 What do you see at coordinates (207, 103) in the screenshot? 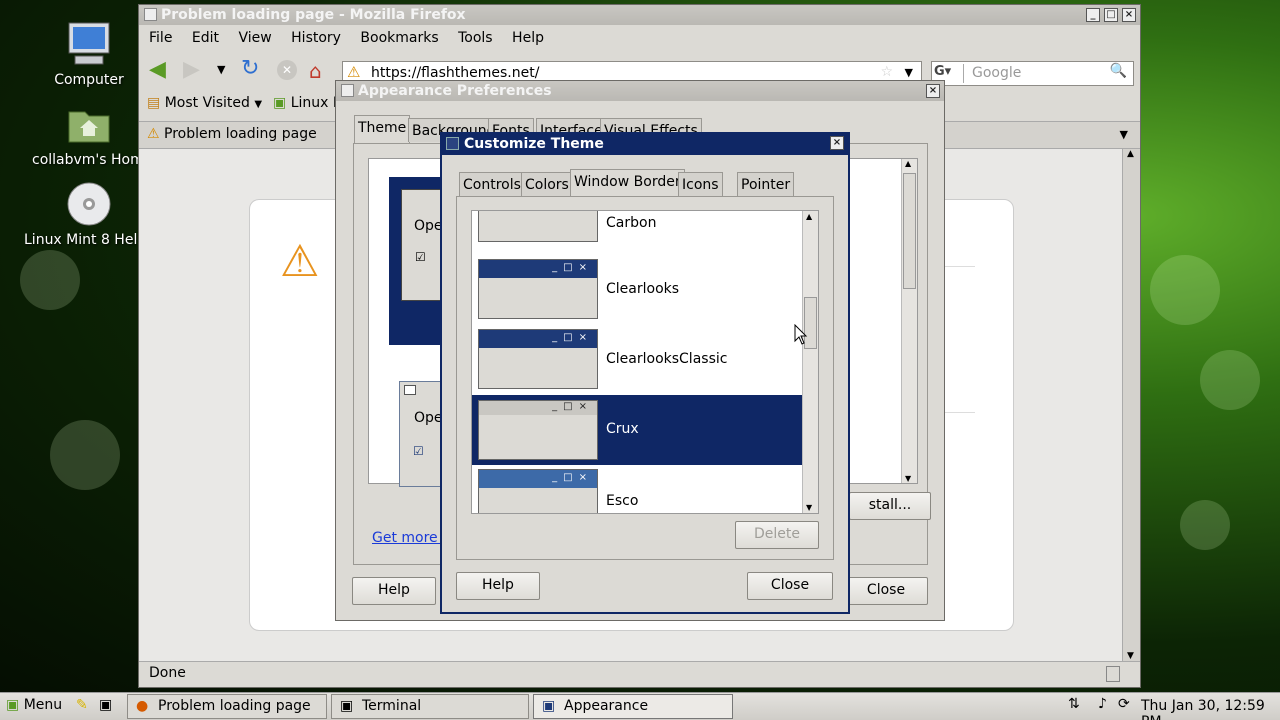
I see `bookmark-label: Most Visited` at bounding box center [207, 103].